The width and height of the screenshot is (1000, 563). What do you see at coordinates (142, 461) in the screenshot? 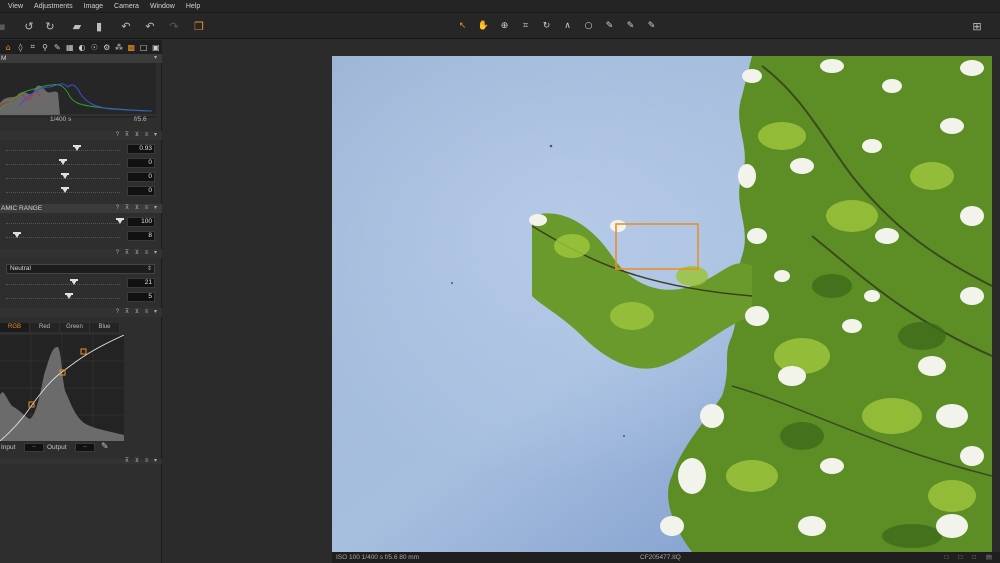
I see `collapsed-section-icons: ⊼ ⊻ ≡ ▾` at bounding box center [142, 461].